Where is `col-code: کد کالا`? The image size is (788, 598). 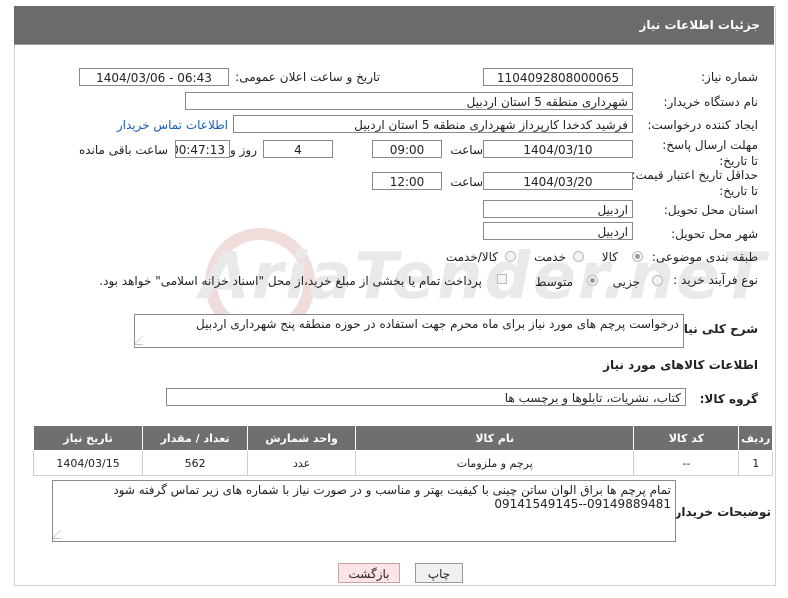
col-code: کد کالا is located at coordinates (686, 438).